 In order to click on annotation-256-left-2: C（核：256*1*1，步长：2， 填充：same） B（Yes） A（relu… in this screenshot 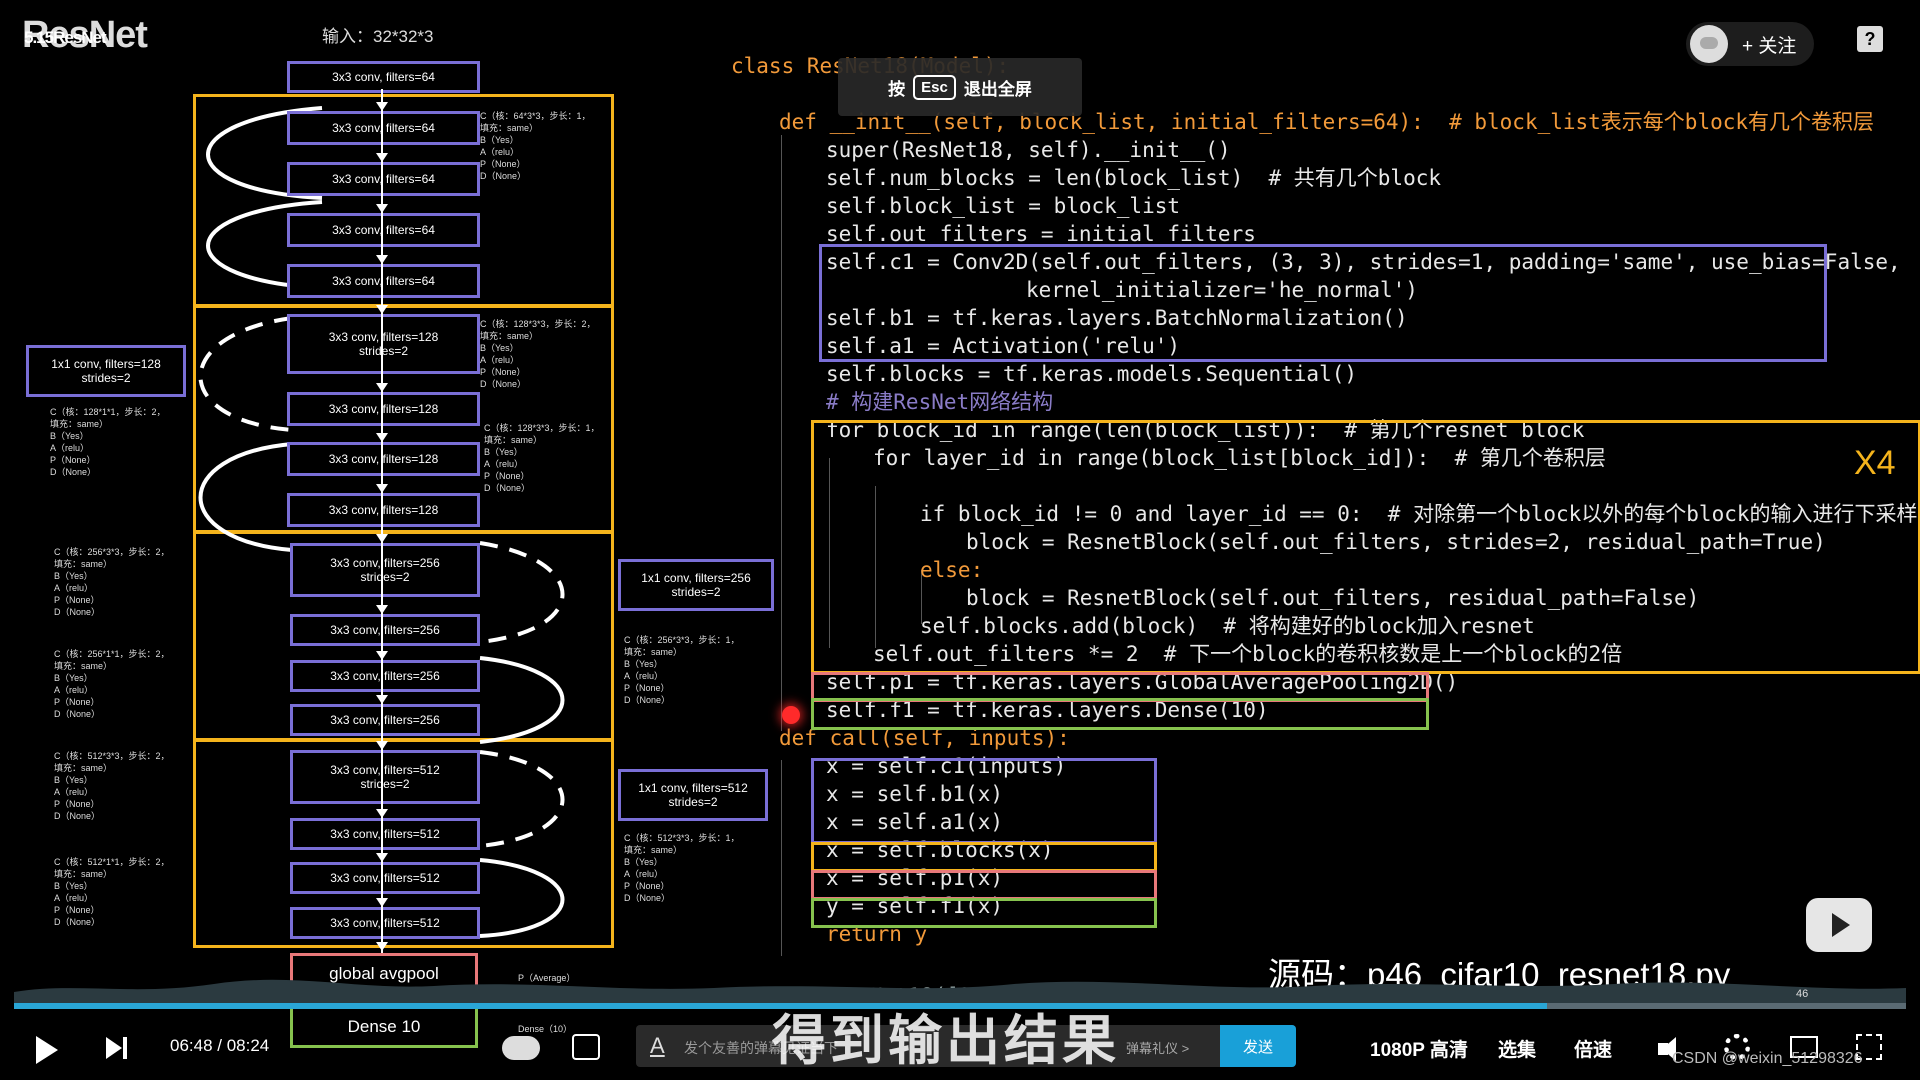, I will do `click(112, 684)`.